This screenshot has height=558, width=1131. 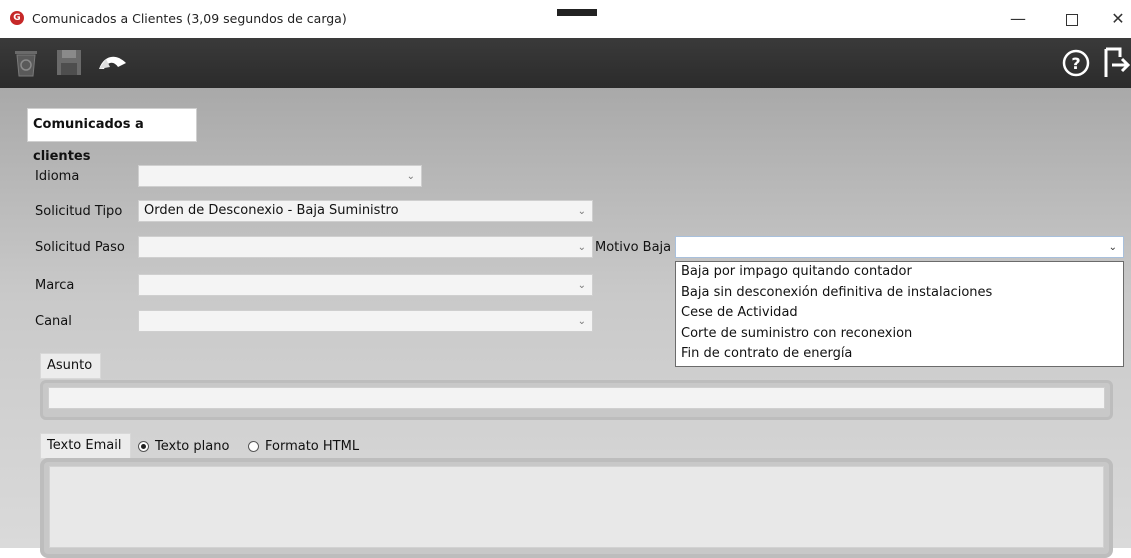 What do you see at coordinates (565, 63) in the screenshot?
I see `toolbar: ?` at bounding box center [565, 63].